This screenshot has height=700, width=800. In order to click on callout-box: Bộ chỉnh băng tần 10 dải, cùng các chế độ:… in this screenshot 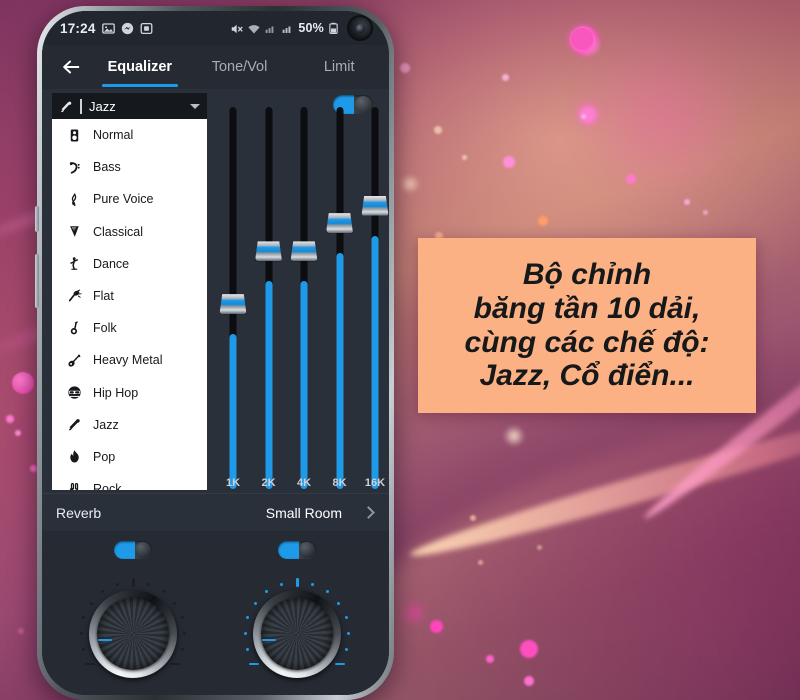, I will do `click(587, 325)`.